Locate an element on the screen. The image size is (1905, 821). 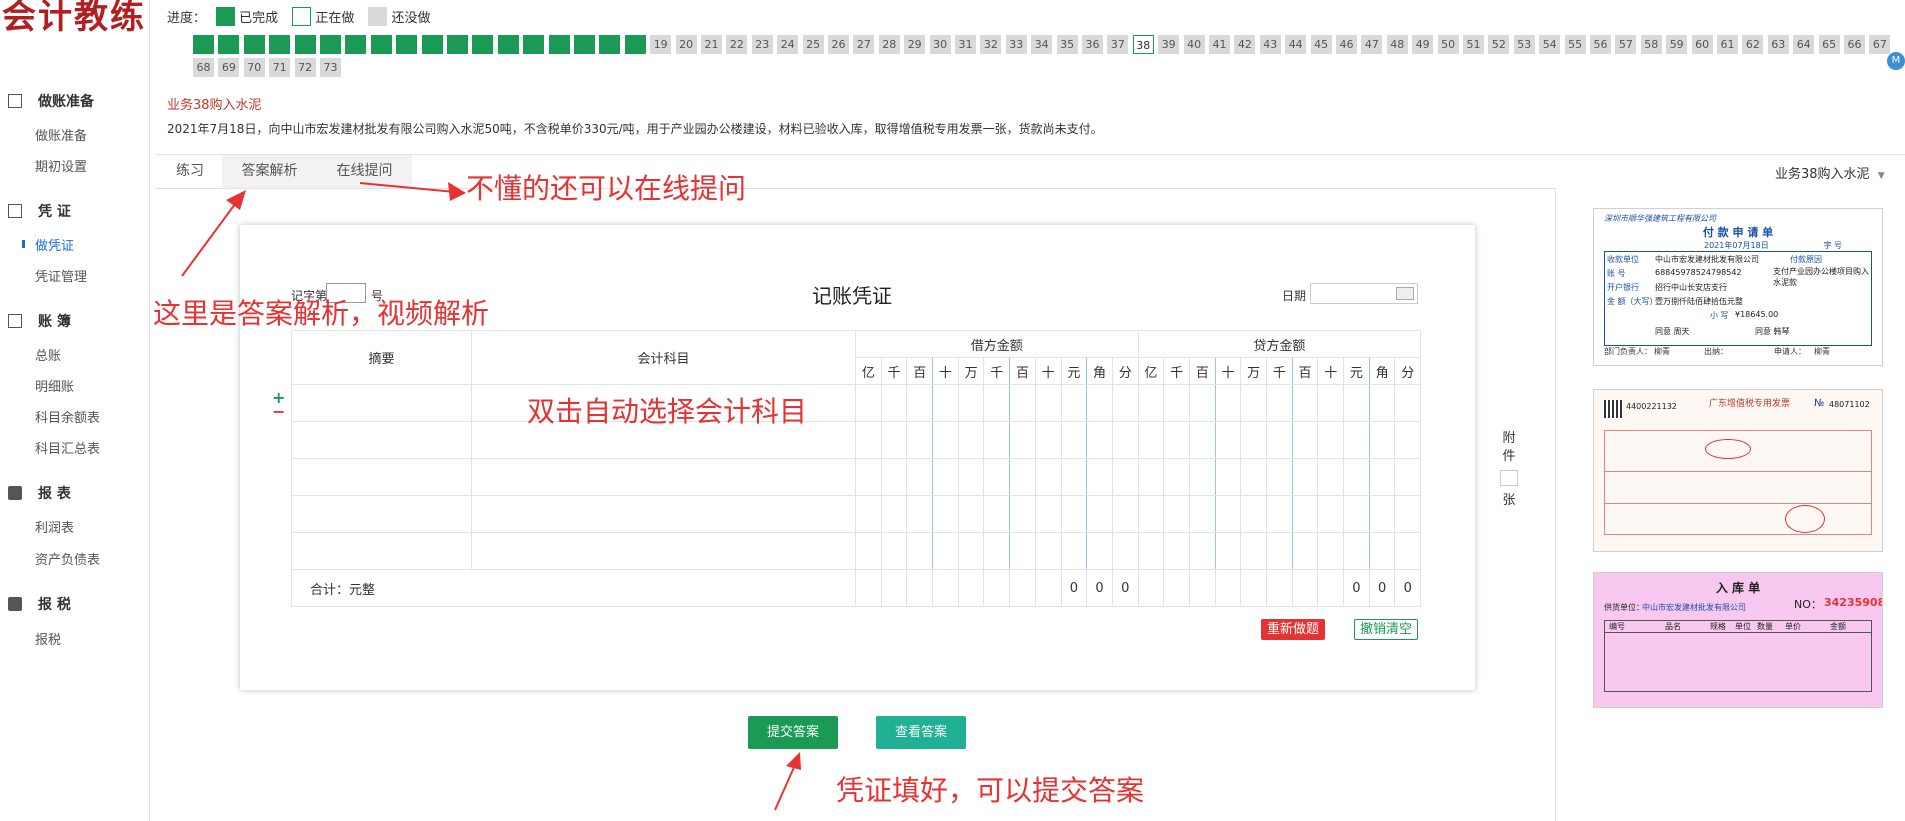
arrow-ask-head is located at coordinates (457, 191).